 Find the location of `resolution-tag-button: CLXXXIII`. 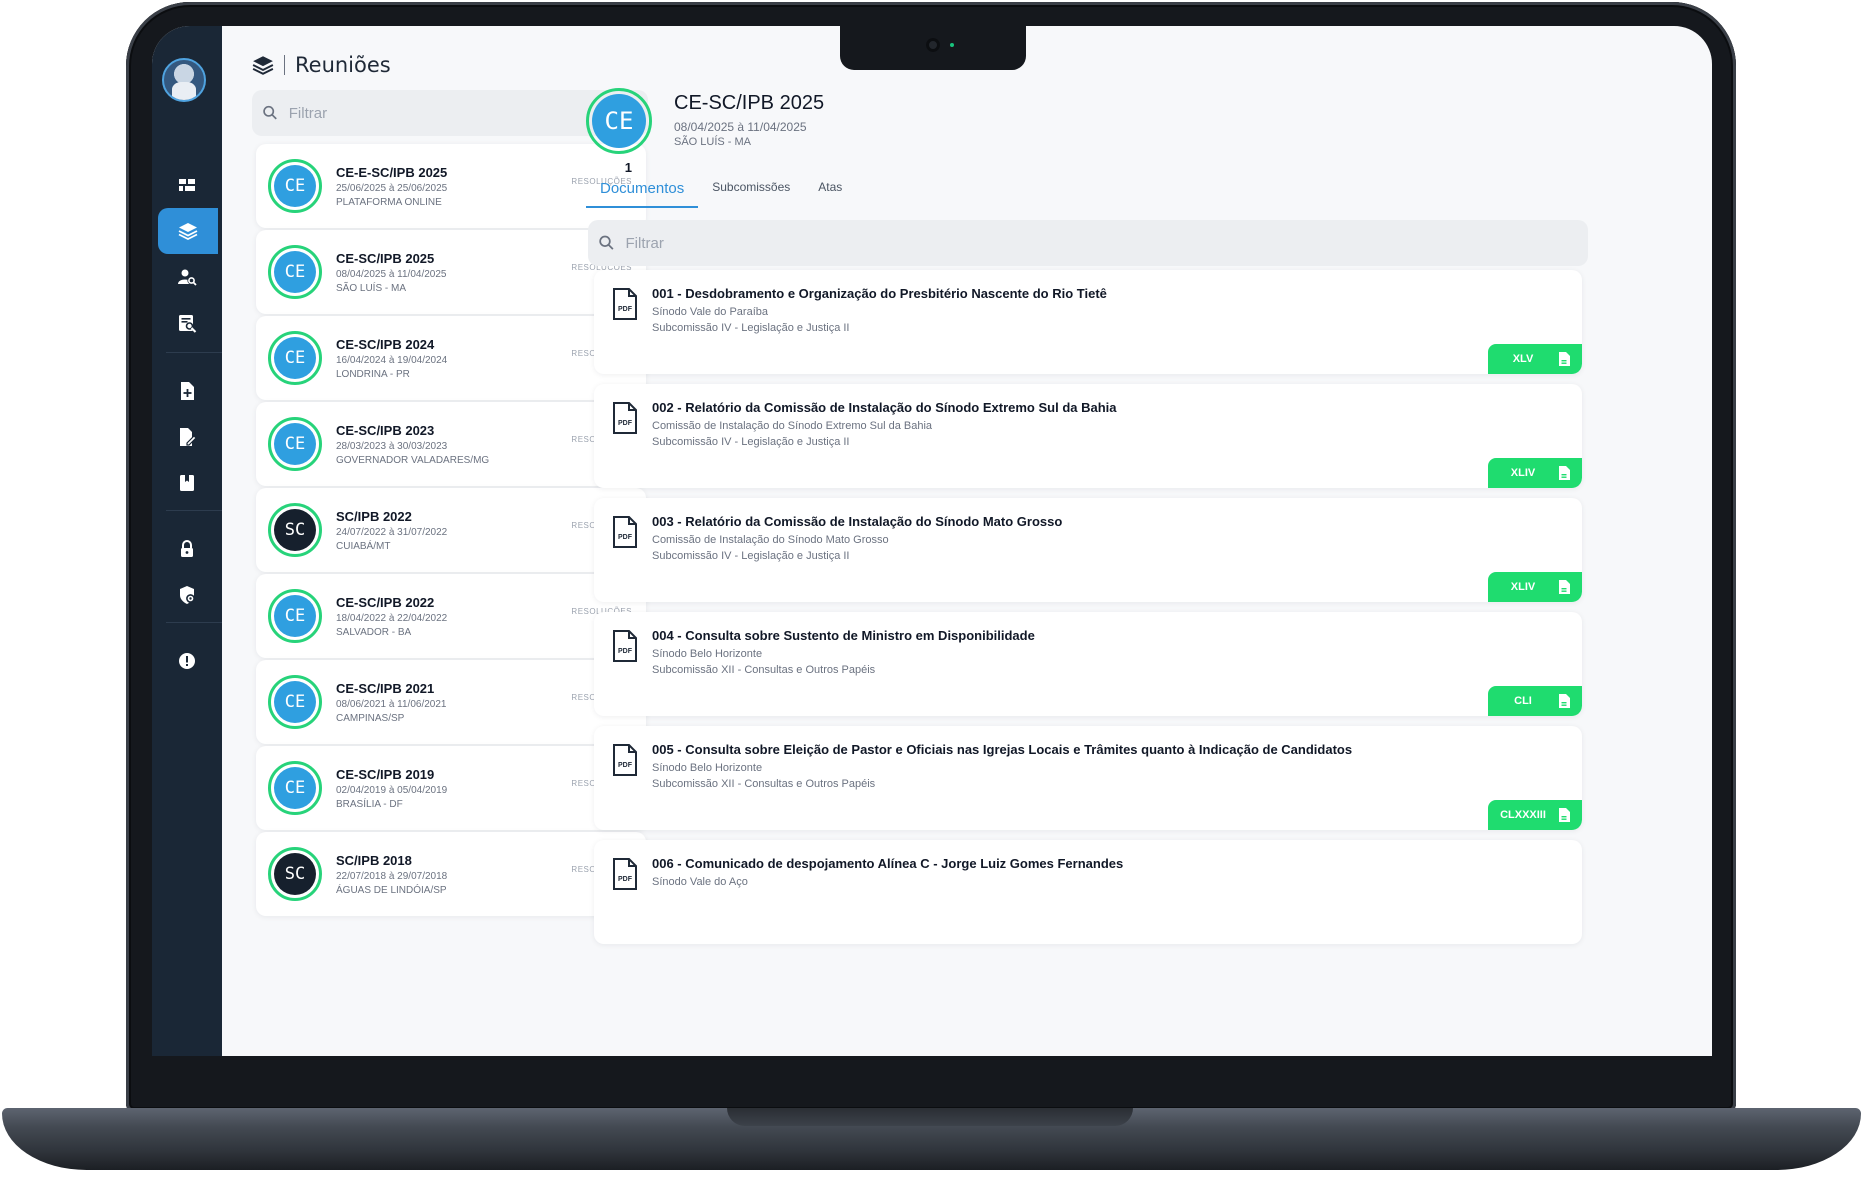

resolution-tag-button: CLXXXIII is located at coordinates (1535, 815).